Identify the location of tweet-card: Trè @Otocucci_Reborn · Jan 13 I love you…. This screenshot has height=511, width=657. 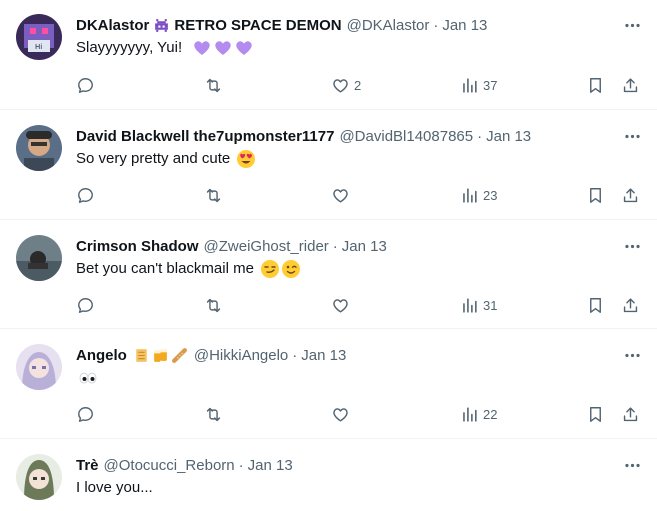
(328, 475).